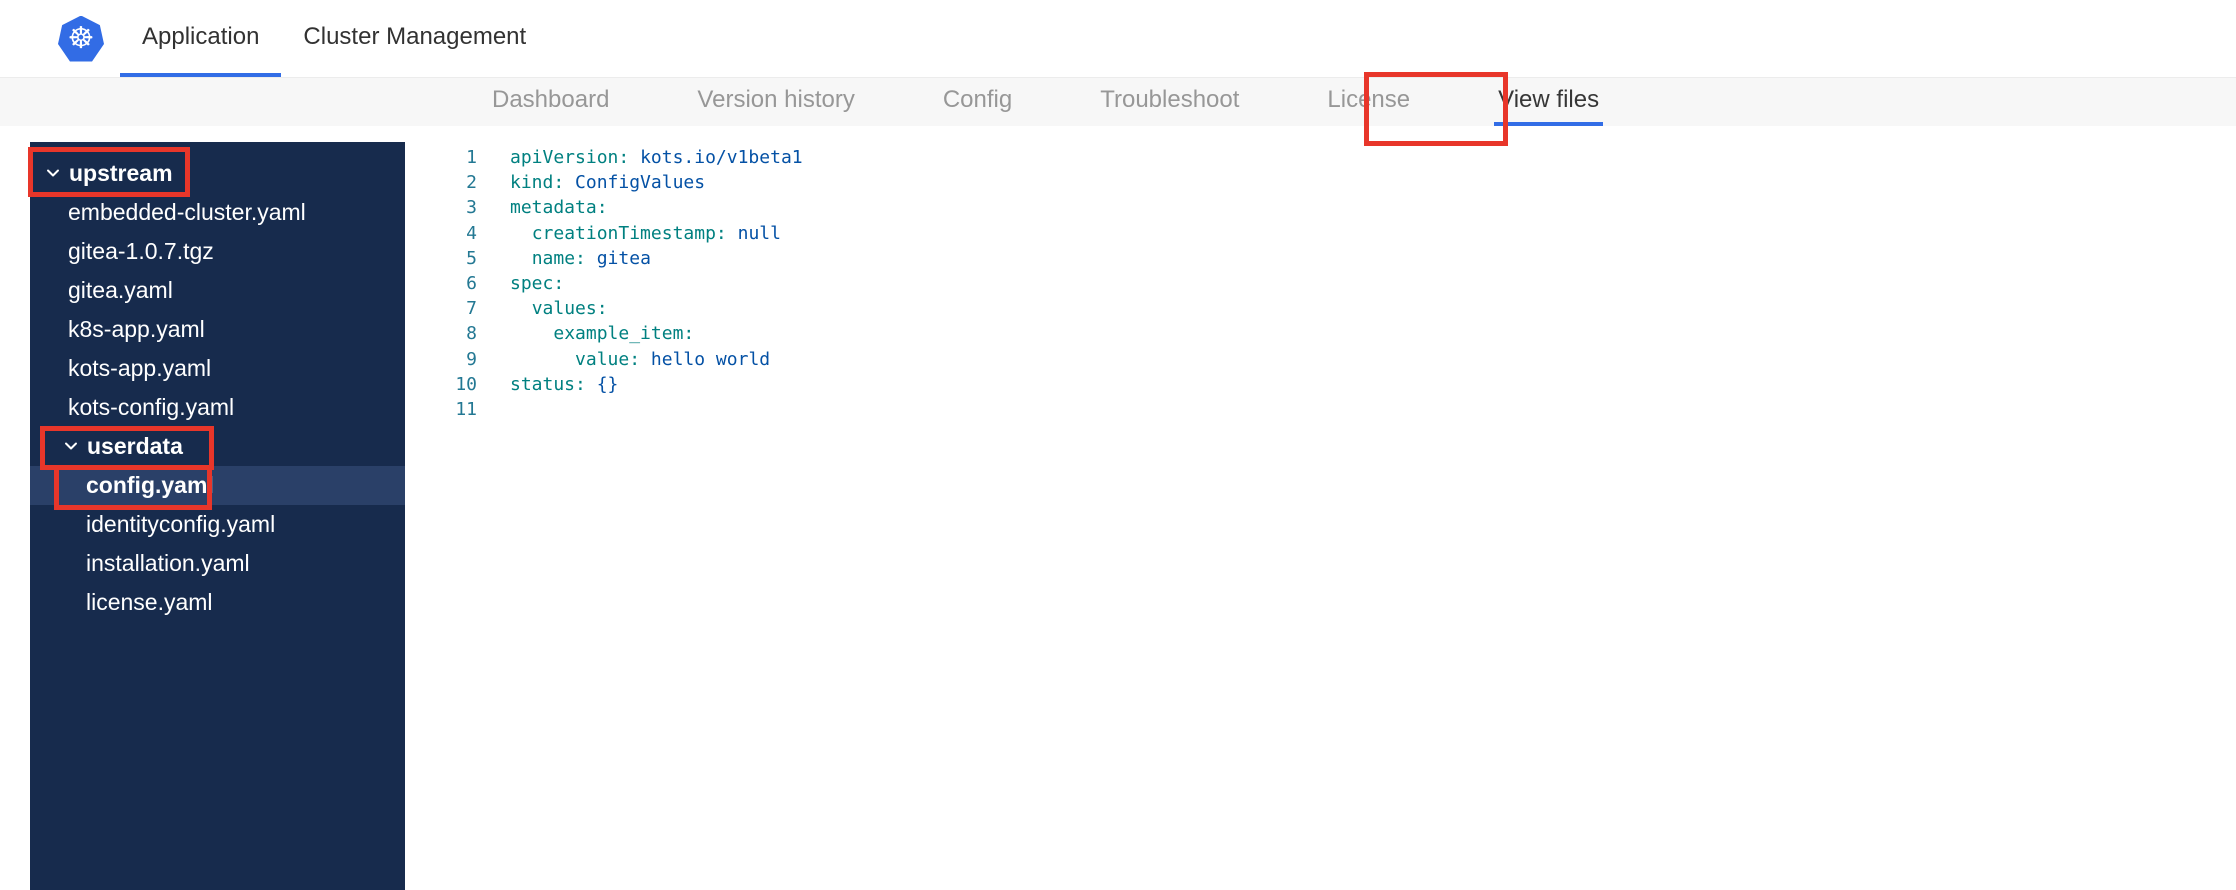 This screenshot has height=890, width=2236. I want to click on kubernetes-logo: ☸, so click(81, 38).